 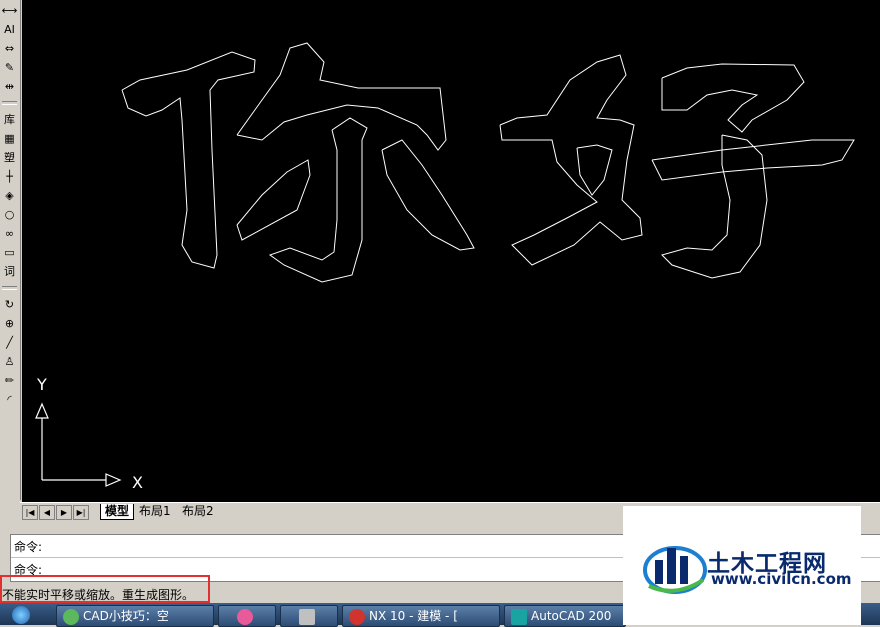 I want to click on zoom-icon: ⊕, so click(x=9, y=323).